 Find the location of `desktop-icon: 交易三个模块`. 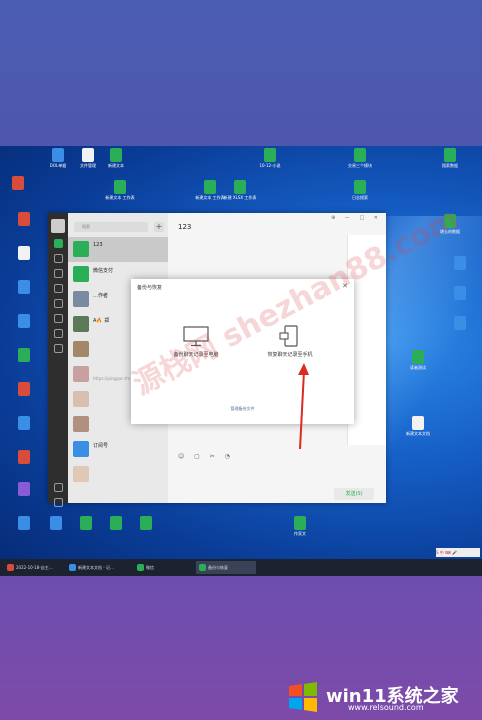

desktop-icon: 交易三个模块 is located at coordinates (360, 158).